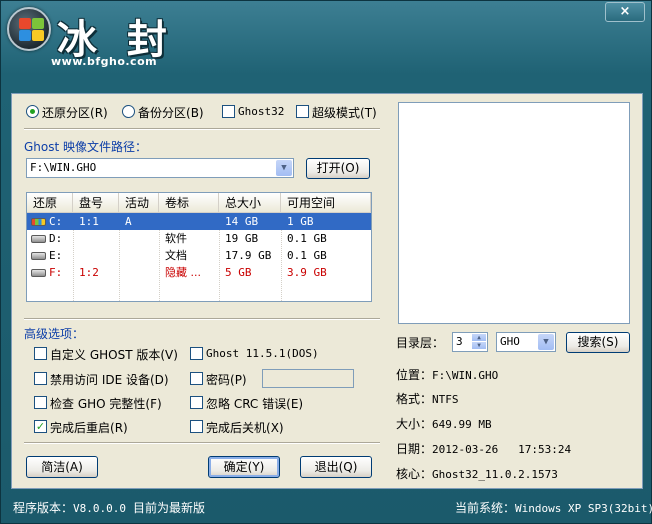  What do you see at coordinates (105, 355) in the screenshot?
I see `custom-ghost-label: 自定义 GHOST 版本` at bounding box center [105, 355].